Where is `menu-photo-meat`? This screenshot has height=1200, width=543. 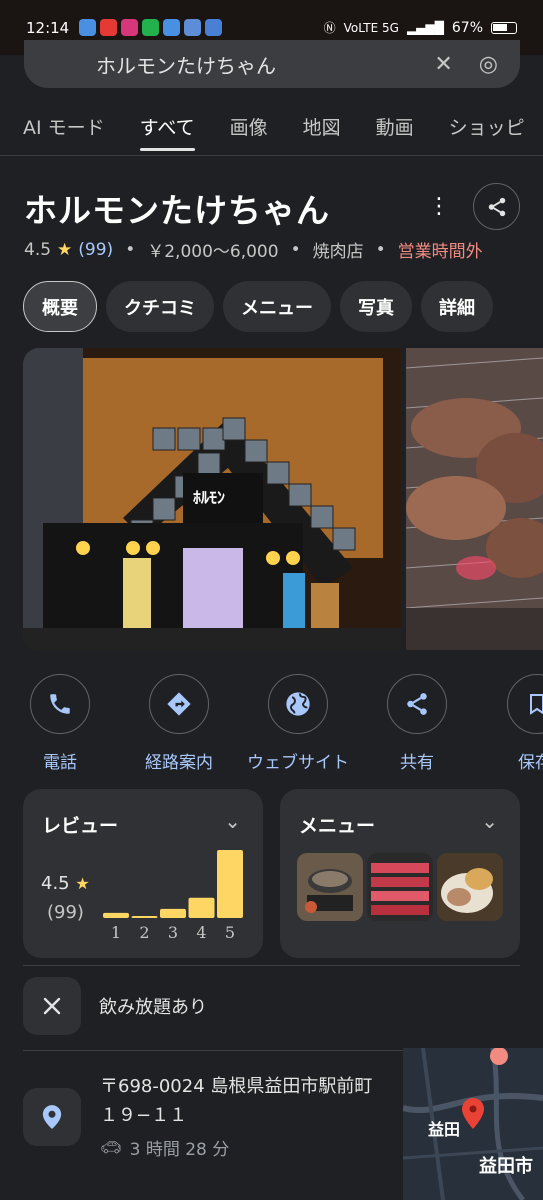
menu-photo-meat is located at coordinates (400, 887).